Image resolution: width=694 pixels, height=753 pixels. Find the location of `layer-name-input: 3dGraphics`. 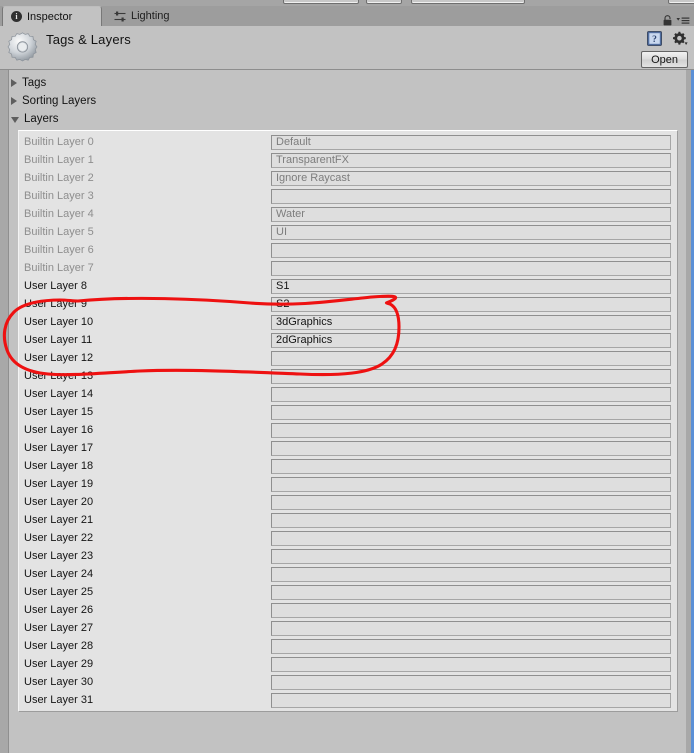

layer-name-input: 3dGraphics is located at coordinates (471, 322).